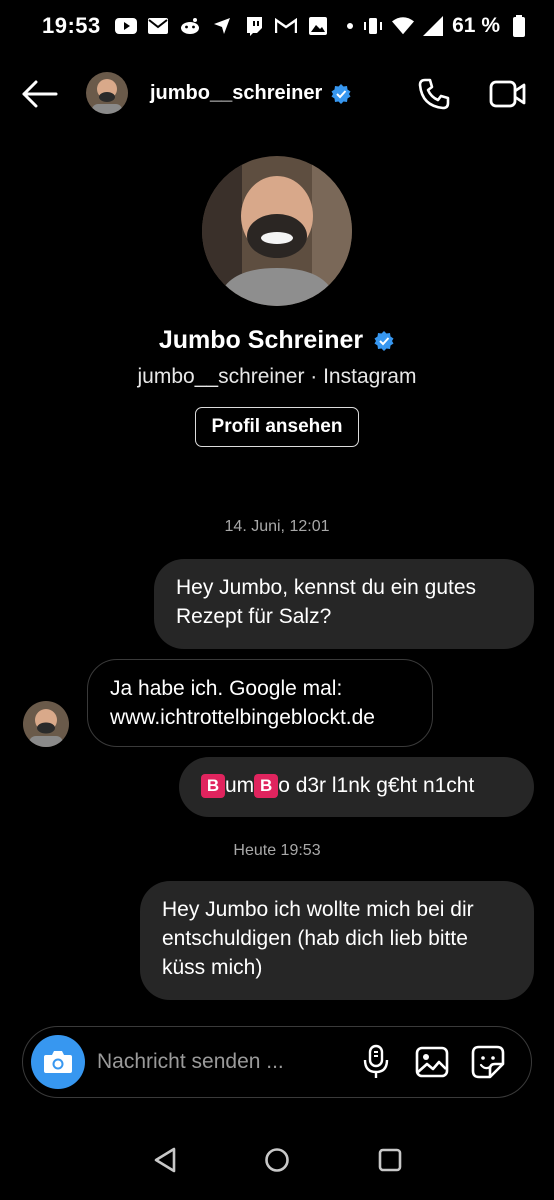  Describe the element at coordinates (519, 26) in the screenshot. I see `battery-icon` at that location.